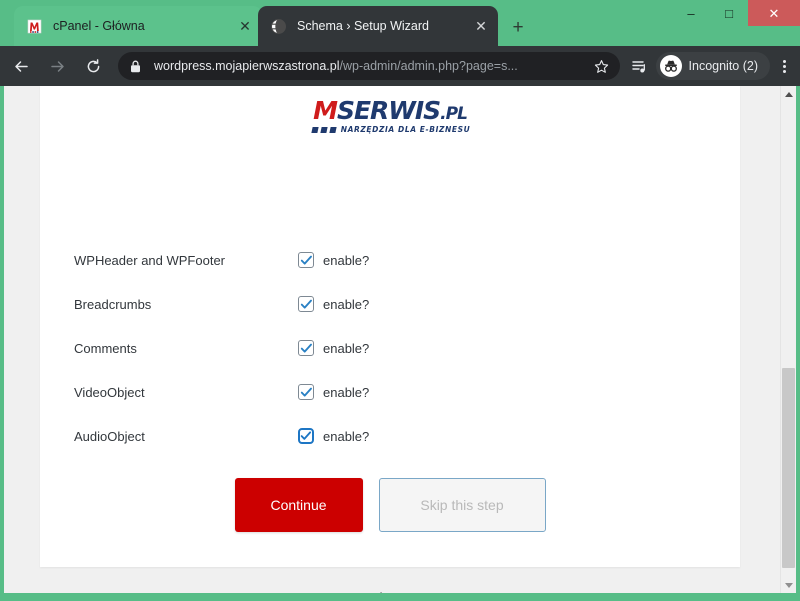 This screenshot has height=601, width=800. What do you see at coordinates (324, 129) in the screenshot?
I see `logo-squares-icon` at bounding box center [324, 129].